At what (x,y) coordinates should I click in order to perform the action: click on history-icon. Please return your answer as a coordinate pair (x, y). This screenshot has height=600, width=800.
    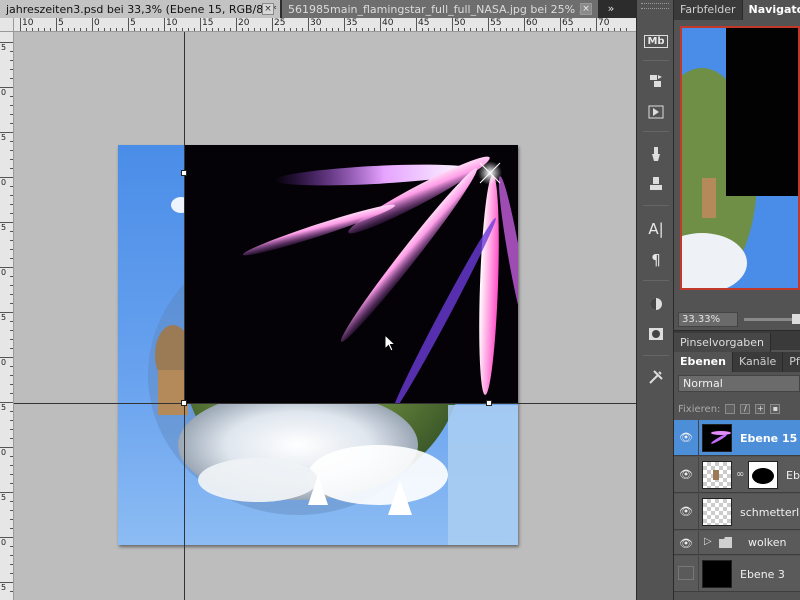
    Looking at the image, I should click on (656, 81).